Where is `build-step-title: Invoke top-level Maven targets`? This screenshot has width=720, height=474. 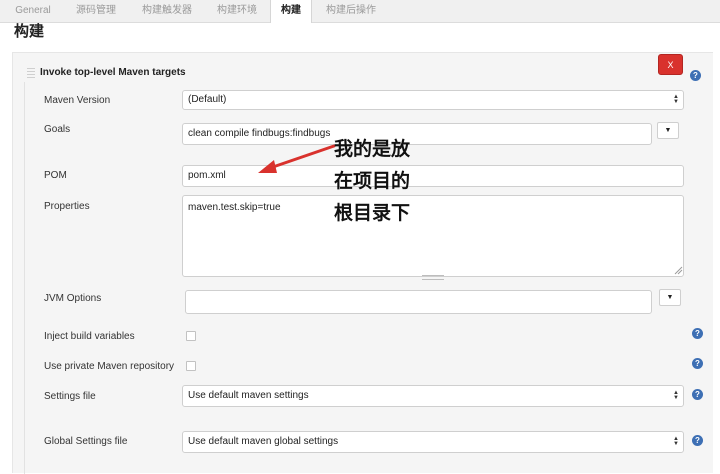
build-step-title: Invoke top-level Maven targets is located at coordinates (113, 72).